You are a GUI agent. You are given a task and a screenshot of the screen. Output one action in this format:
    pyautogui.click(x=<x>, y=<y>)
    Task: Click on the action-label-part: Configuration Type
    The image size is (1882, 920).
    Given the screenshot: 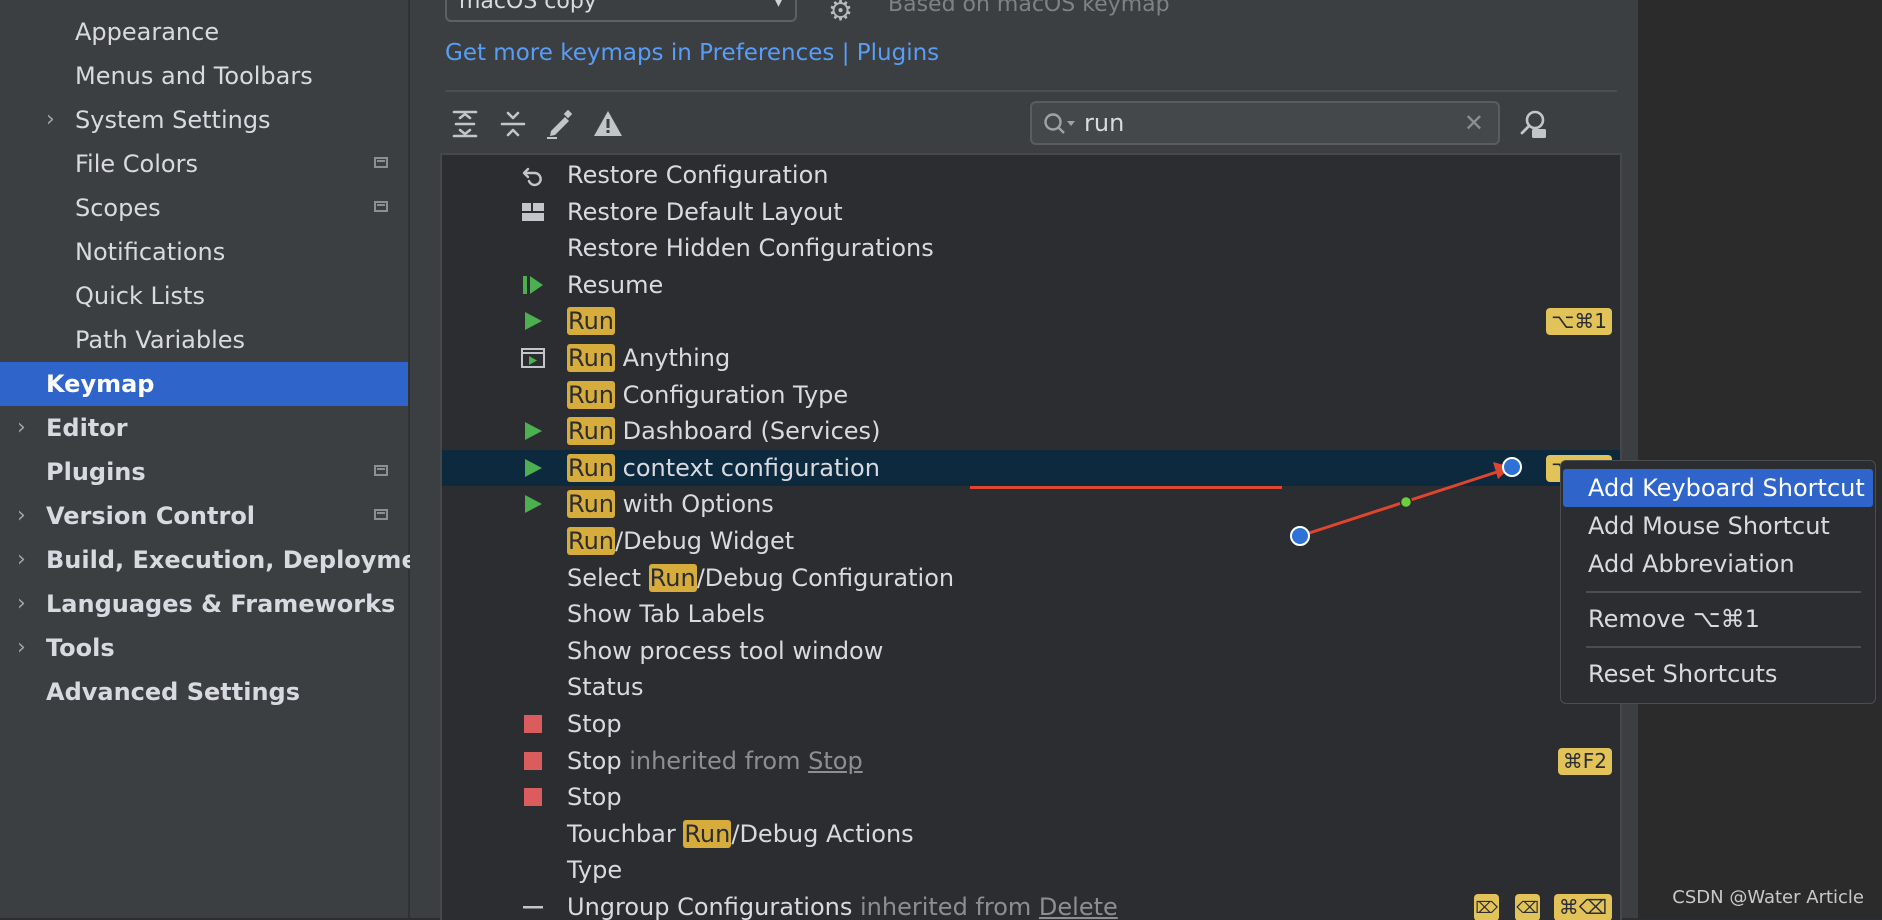 What is the action you would take?
    pyautogui.click(x=732, y=394)
    